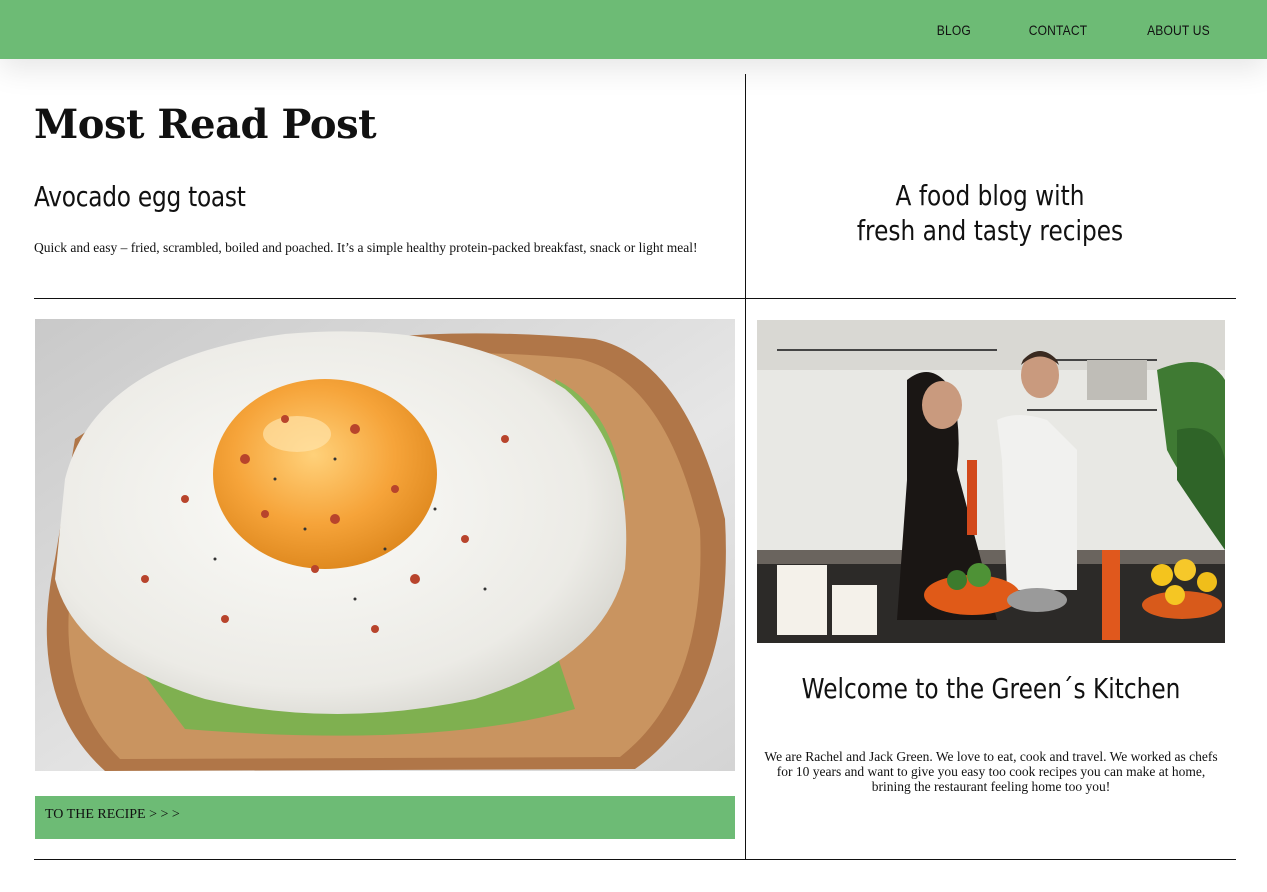  Describe the element at coordinates (745, 467) in the screenshot. I see `column-divider` at that location.